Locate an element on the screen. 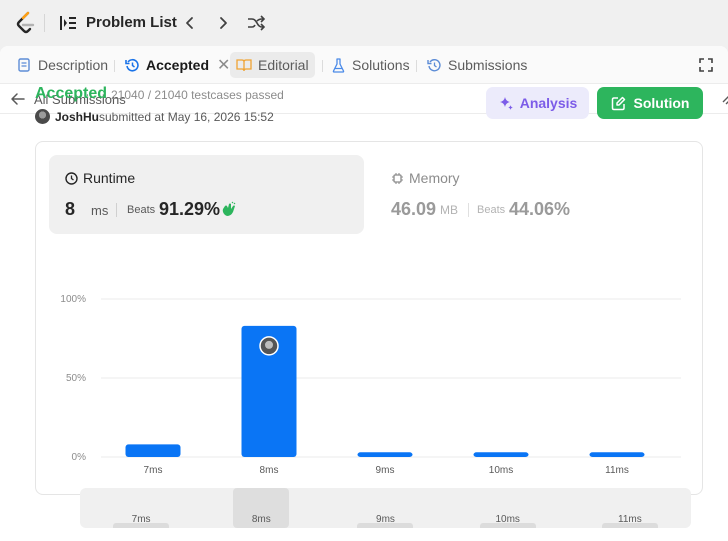 The image size is (728, 541). prev-problem-button is located at coordinates (190, 23).